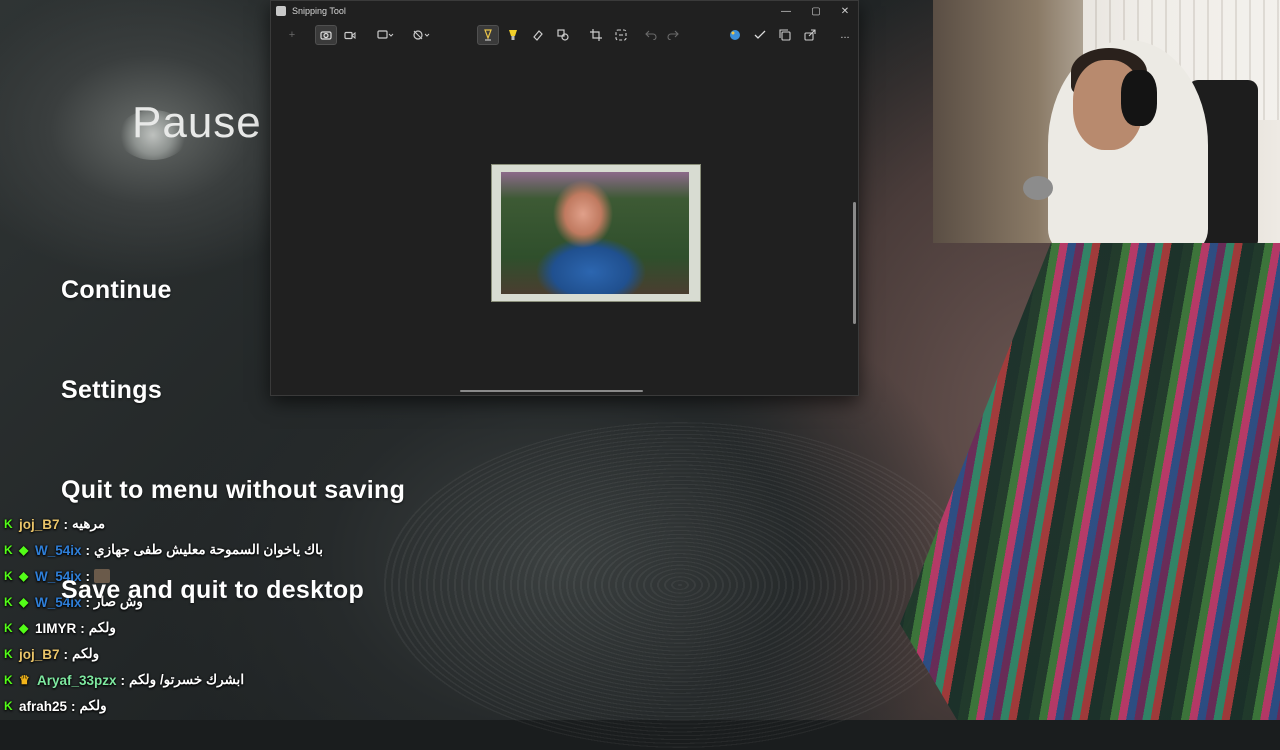  I want to click on highlighter-button, so click(513, 35).